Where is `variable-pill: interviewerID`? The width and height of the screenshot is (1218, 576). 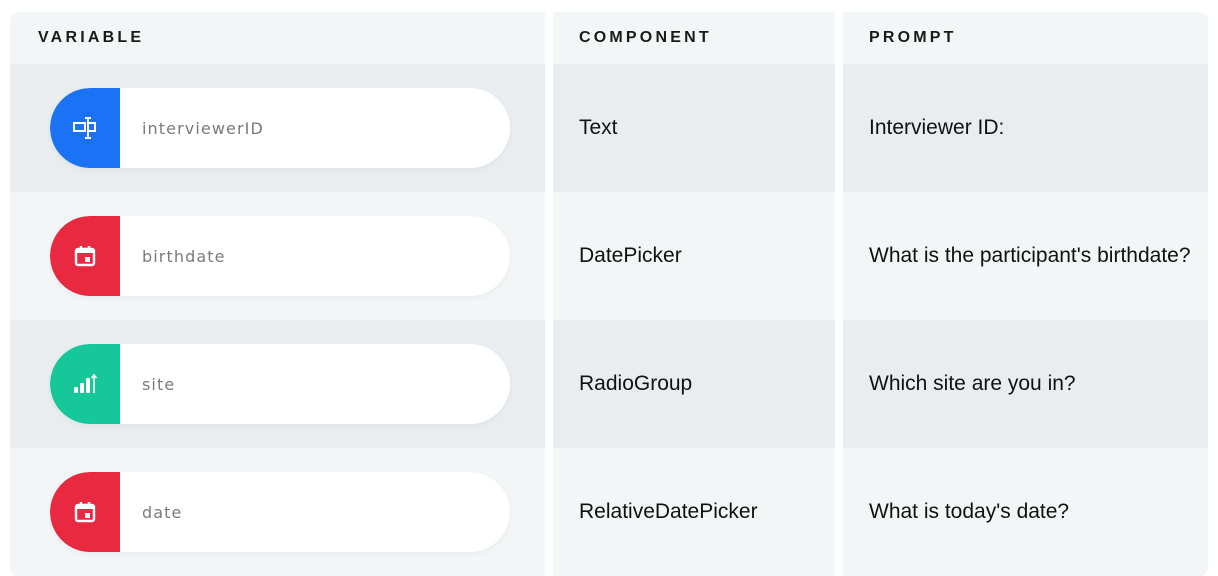 variable-pill: interviewerID is located at coordinates (280, 128).